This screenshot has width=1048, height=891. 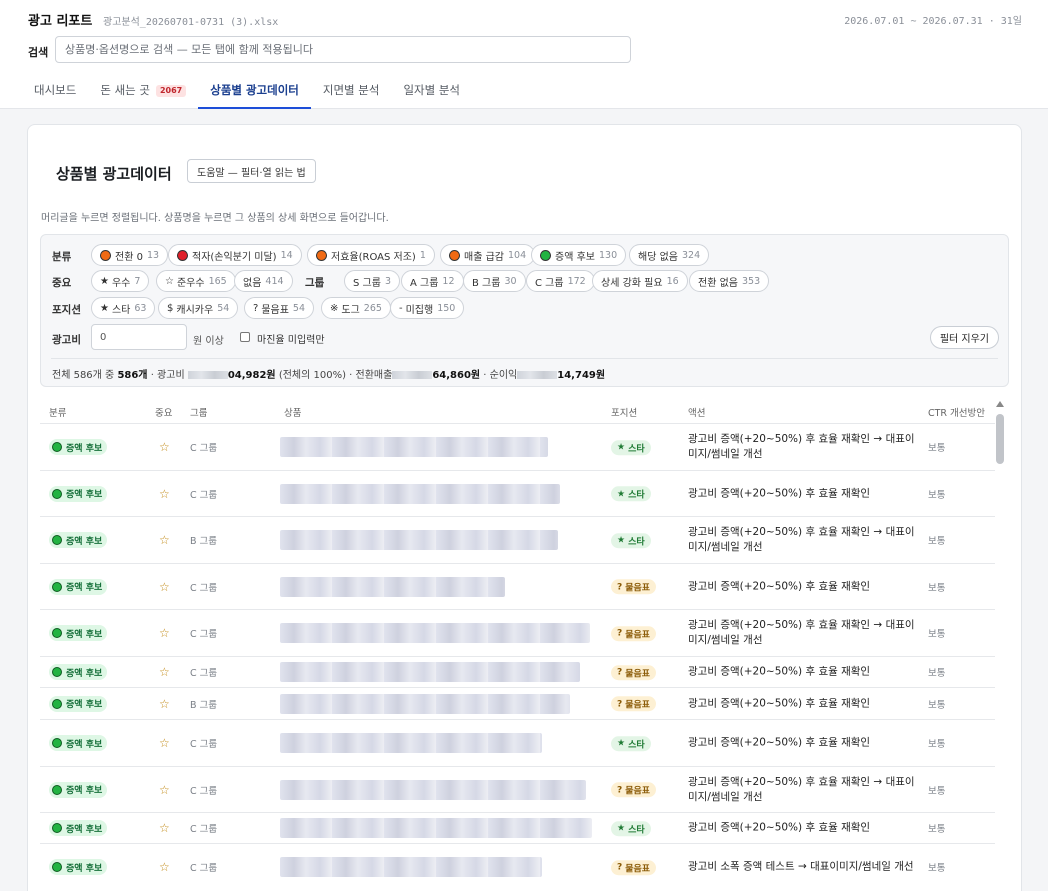 What do you see at coordinates (198, 308) in the screenshot?
I see `filter-chip-cash-cow: $ 캐시카우 54` at bounding box center [198, 308].